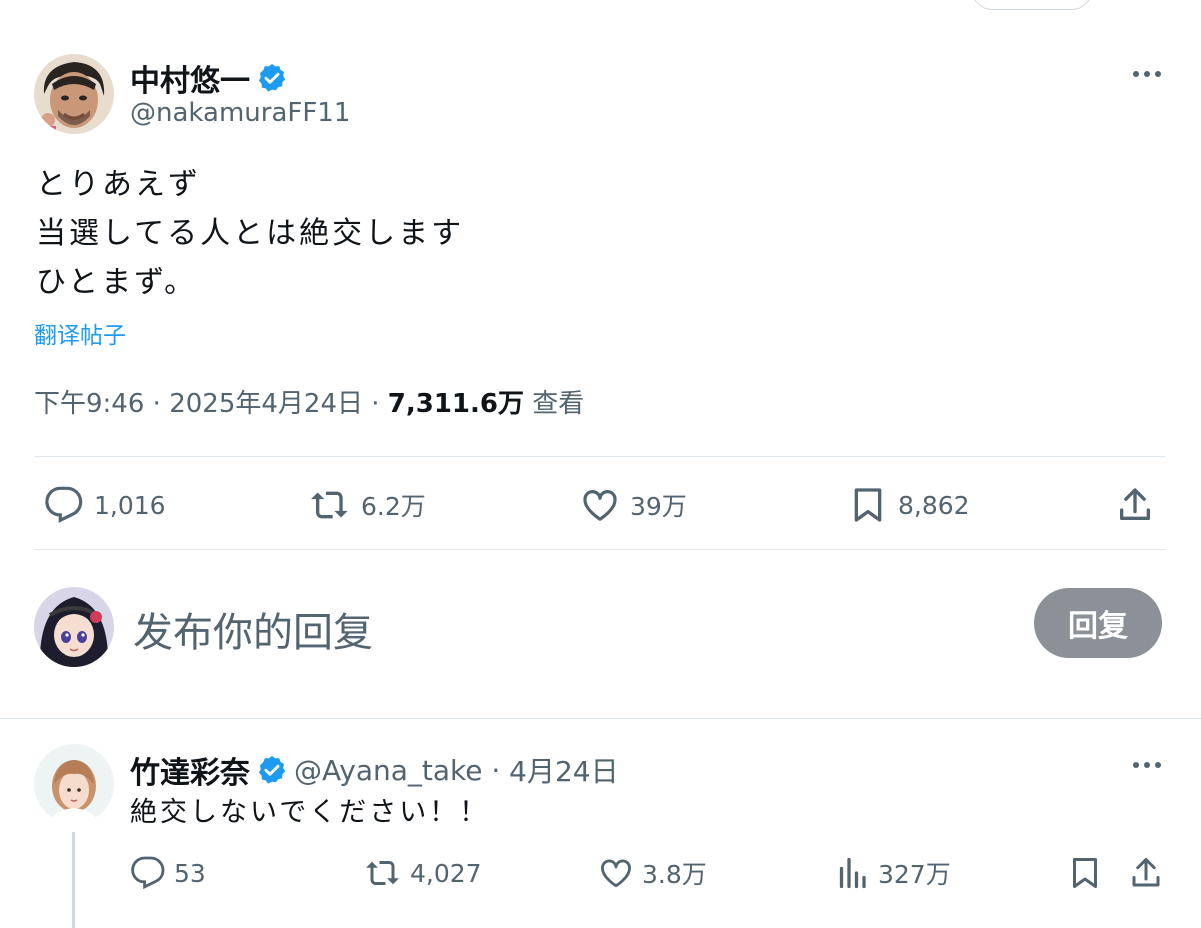 This screenshot has width=1201, height=928. I want to click on tweet-line: ひとまず。, so click(117, 282).